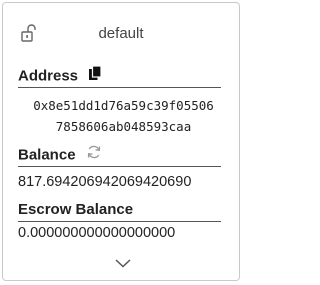 The image size is (320, 285). What do you see at coordinates (105, 182) in the screenshot?
I see `balance-value: 817.694206942069420690` at bounding box center [105, 182].